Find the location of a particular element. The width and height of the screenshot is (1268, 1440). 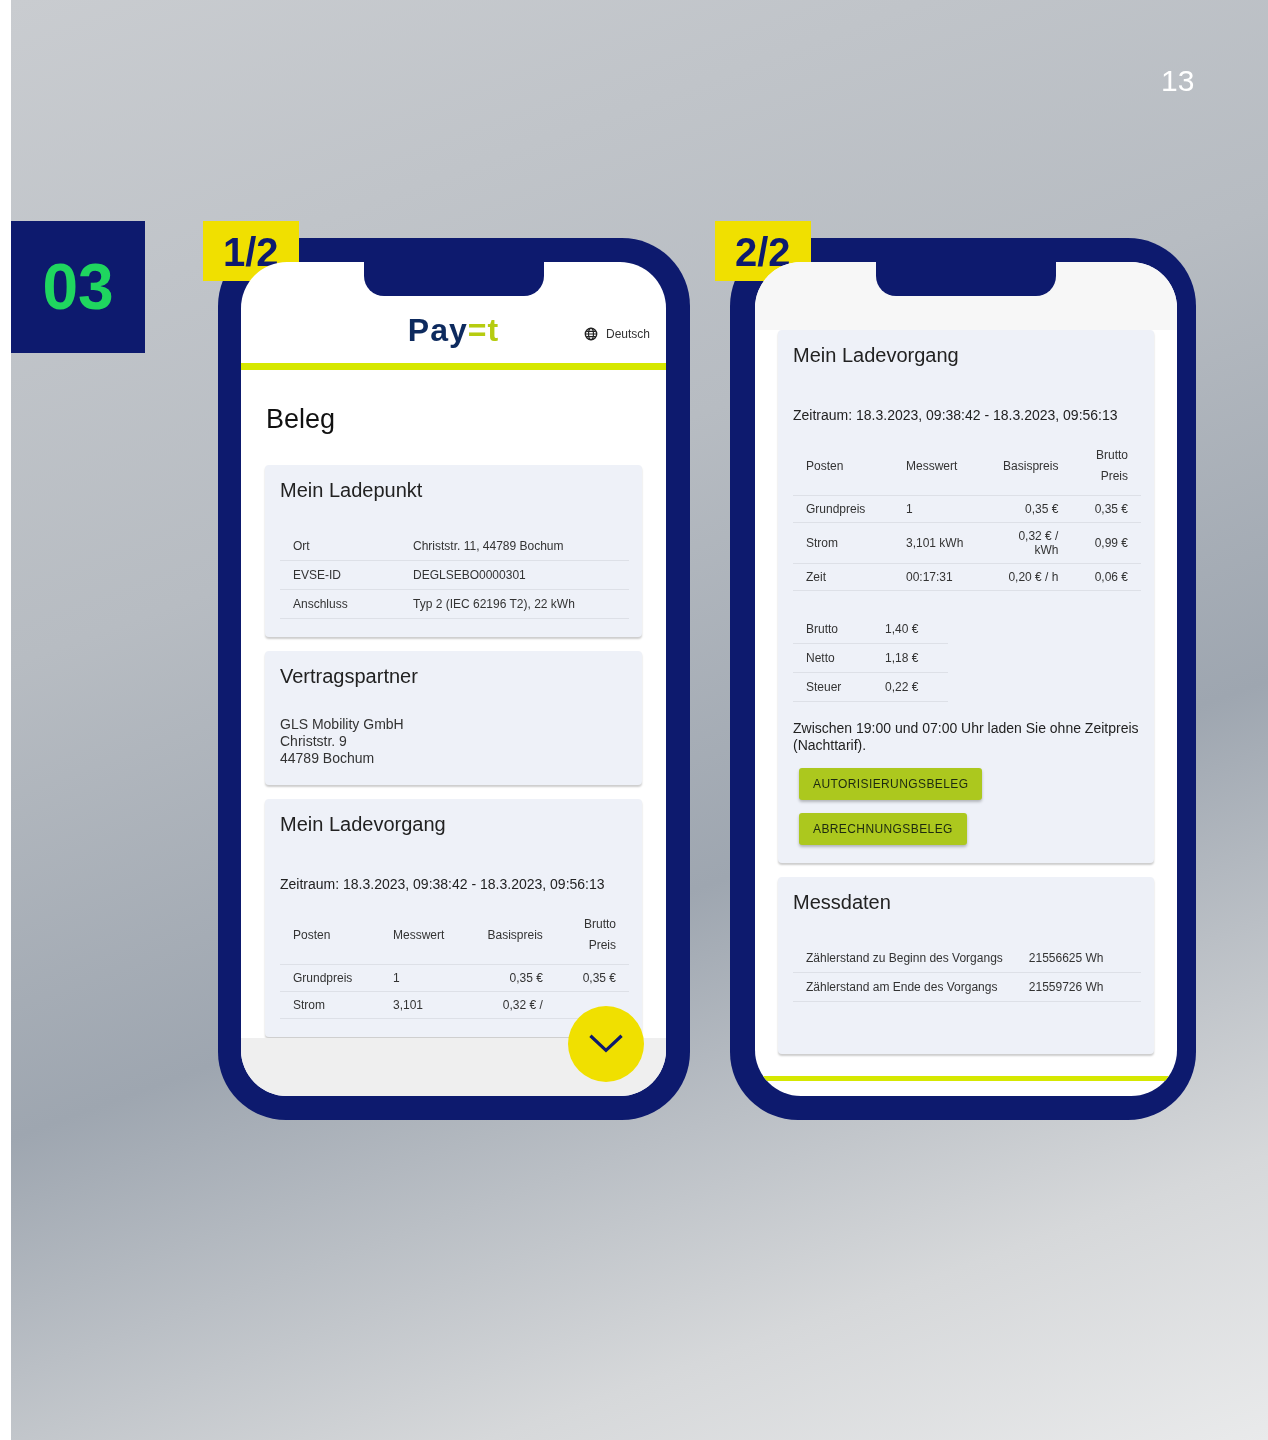

page-number: 13 is located at coordinates (1178, 81).